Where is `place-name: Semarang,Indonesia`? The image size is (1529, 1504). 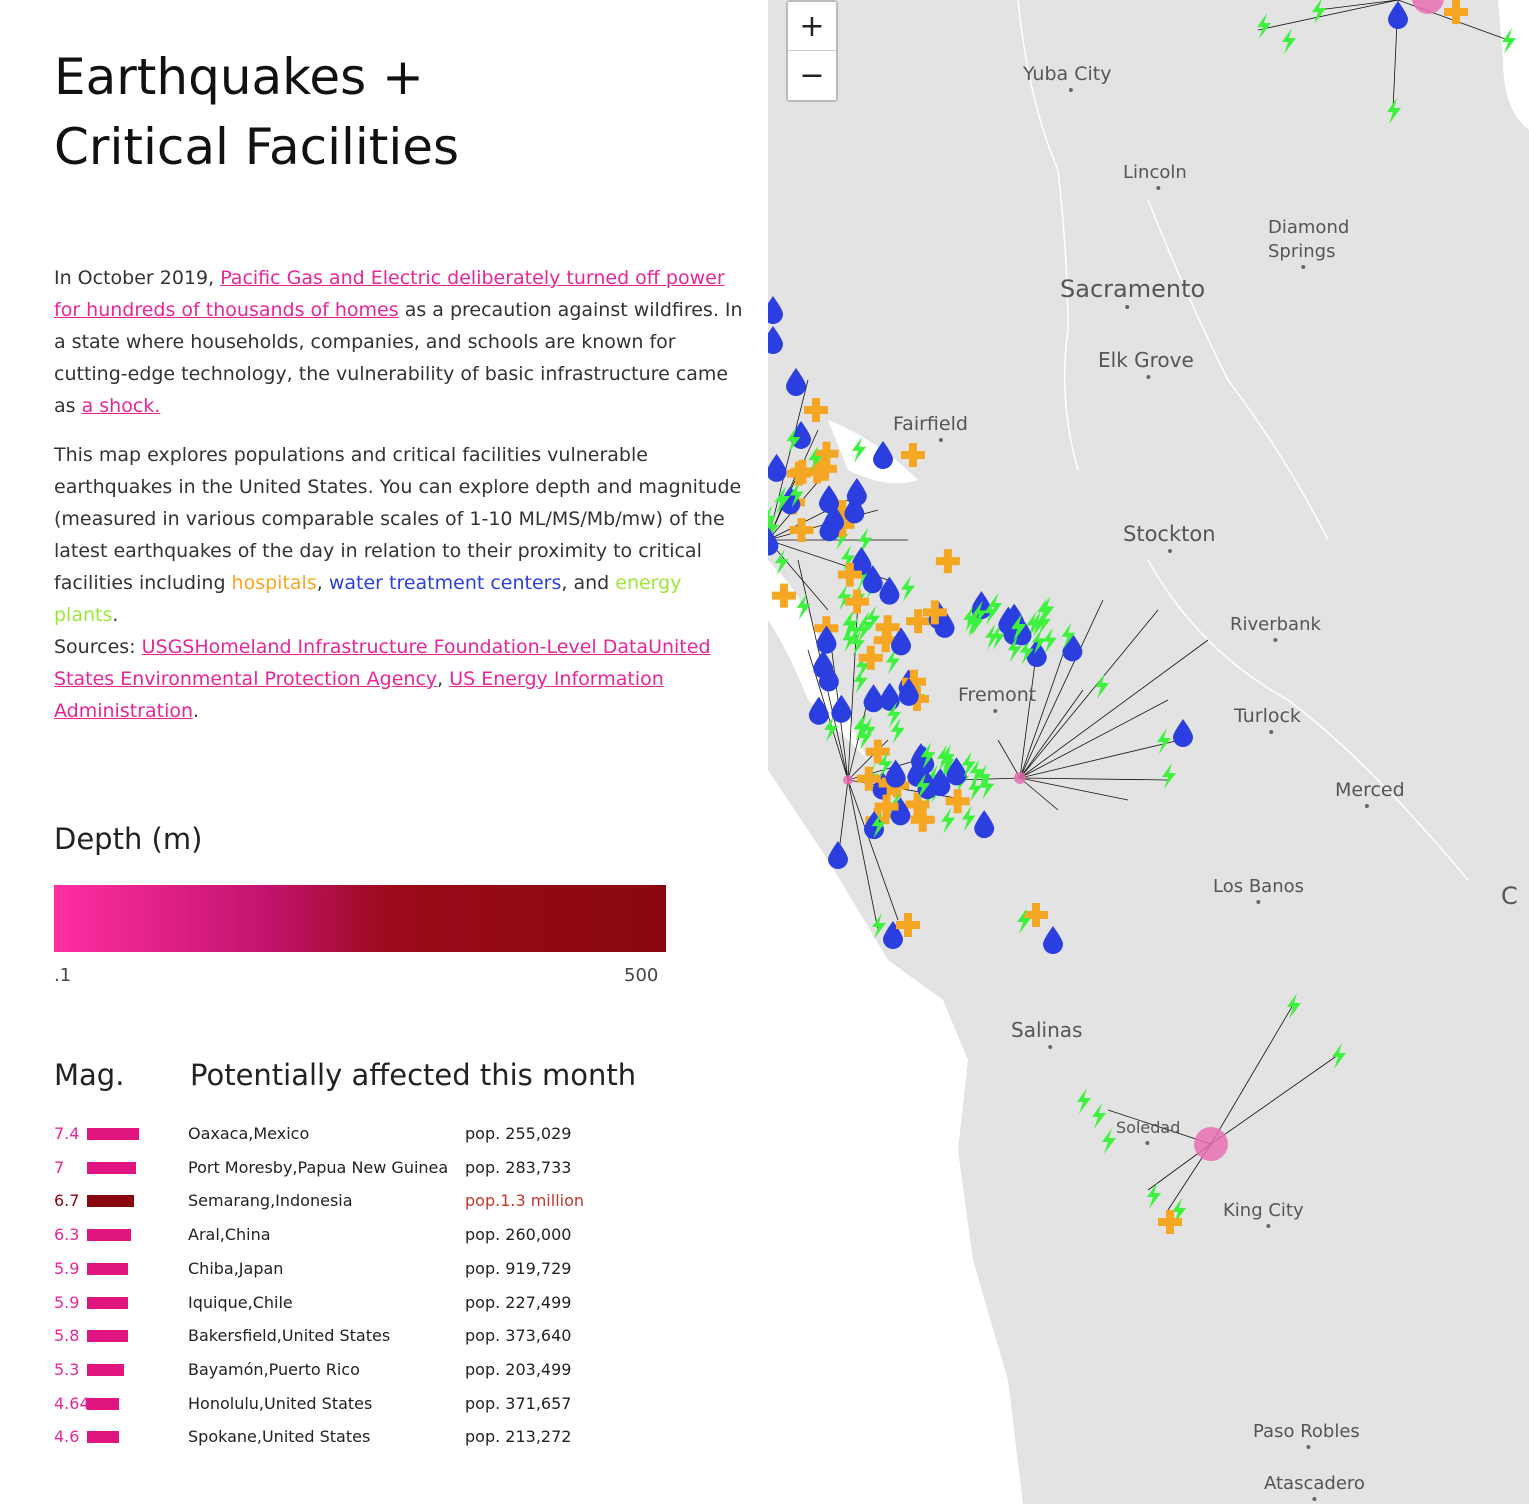
place-name: Semarang,Indonesia is located at coordinates (270, 1201).